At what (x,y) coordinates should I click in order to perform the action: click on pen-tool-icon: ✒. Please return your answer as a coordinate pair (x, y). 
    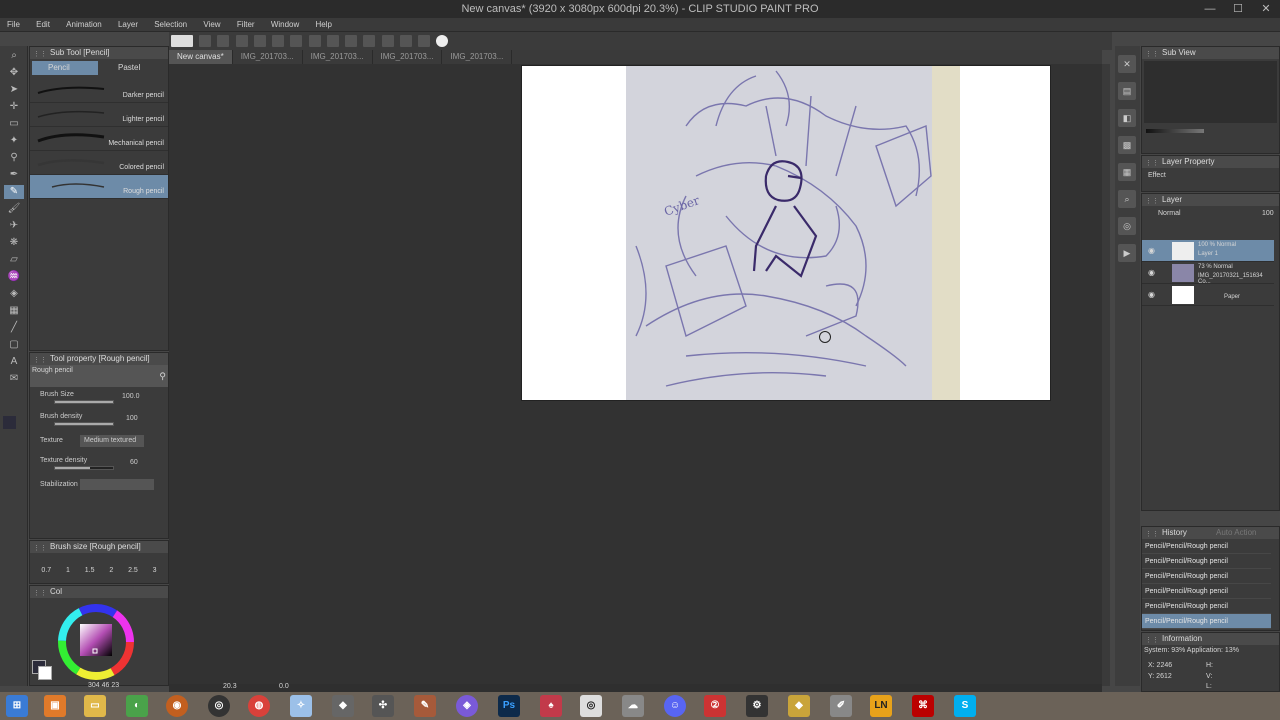
    Looking at the image, I should click on (14, 175).